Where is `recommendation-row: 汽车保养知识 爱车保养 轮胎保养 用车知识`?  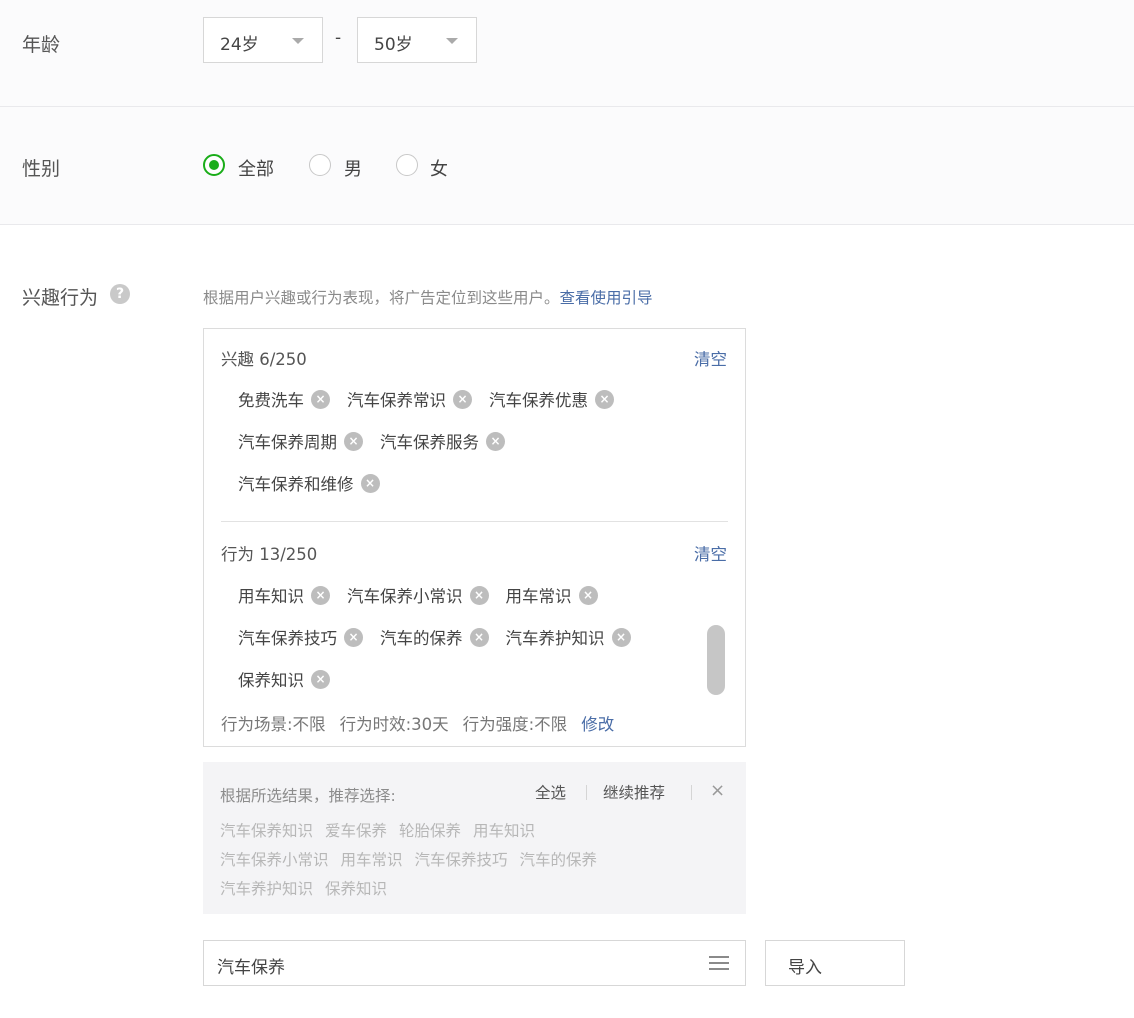 recommendation-row: 汽车保养知识 爱车保养 轮胎保养 用车知识 is located at coordinates (383, 830).